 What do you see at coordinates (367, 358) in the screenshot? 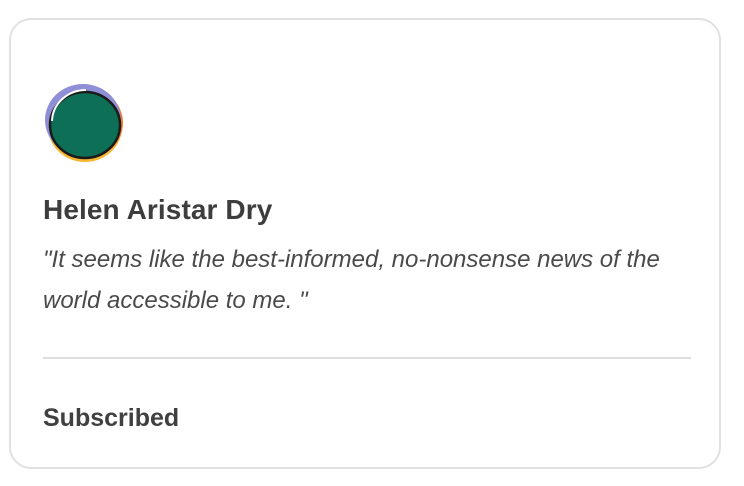
I see `divider` at bounding box center [367, 358].